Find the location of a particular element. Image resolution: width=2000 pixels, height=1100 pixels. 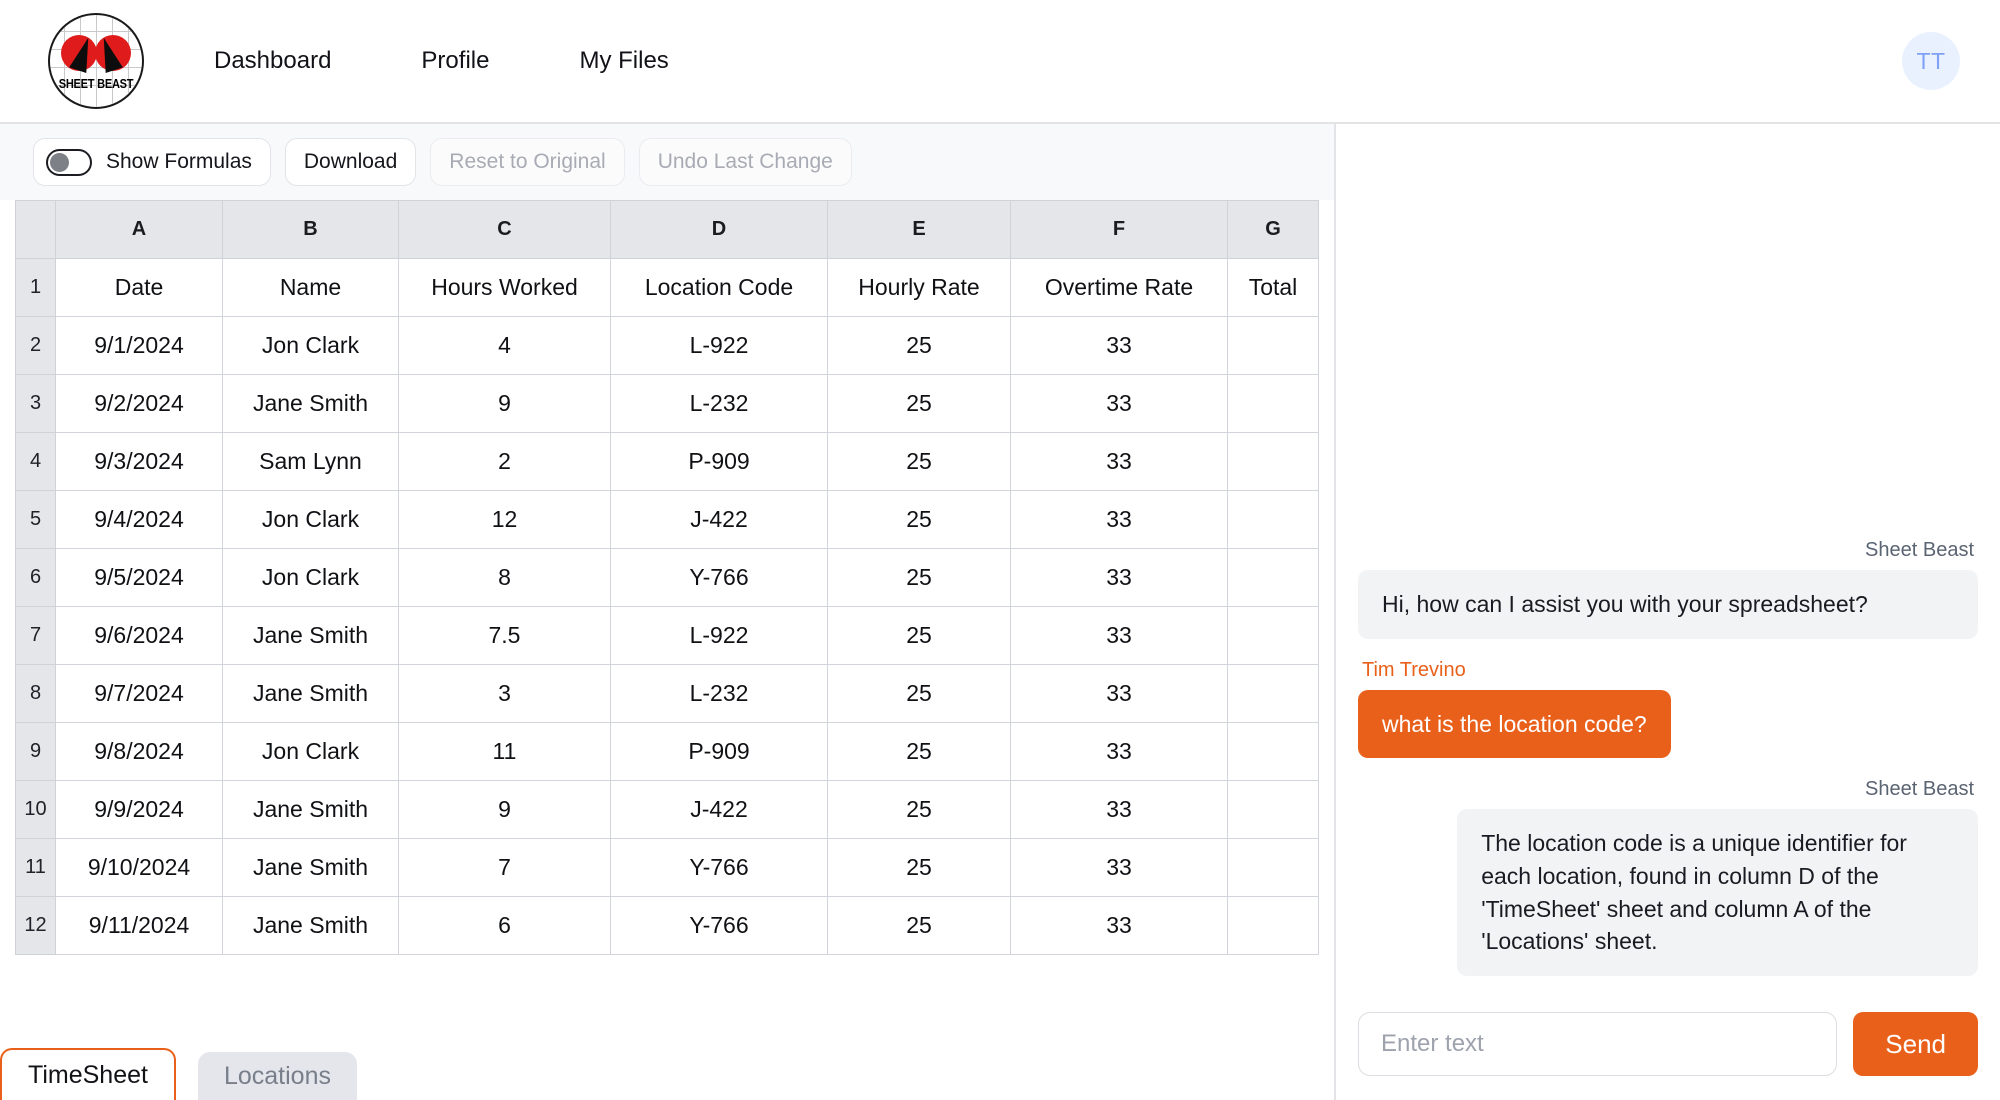

cell-d8: L-232 is located at coordinates (719, 693).